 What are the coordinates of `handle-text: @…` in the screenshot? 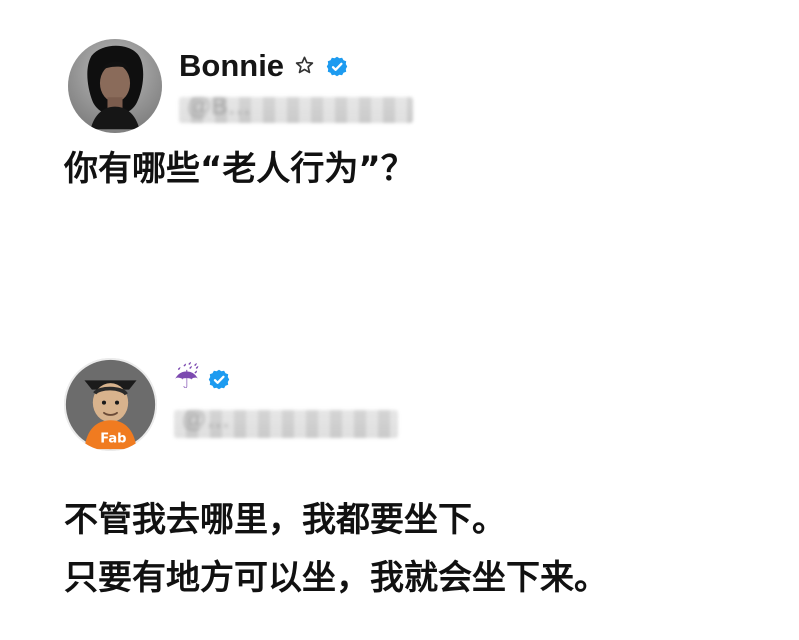 It's located at (206, 421).